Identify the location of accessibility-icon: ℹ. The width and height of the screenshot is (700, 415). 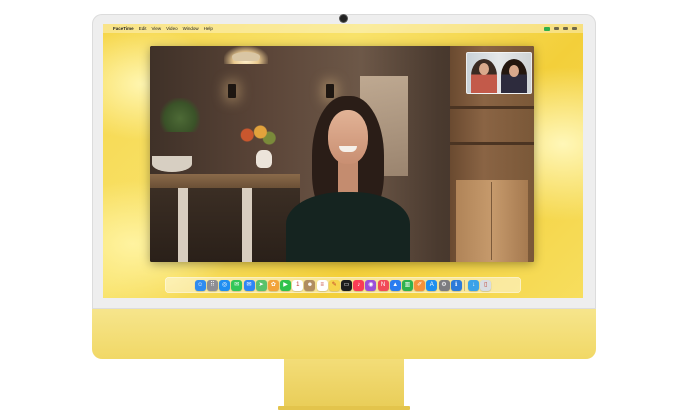
(456, 285).